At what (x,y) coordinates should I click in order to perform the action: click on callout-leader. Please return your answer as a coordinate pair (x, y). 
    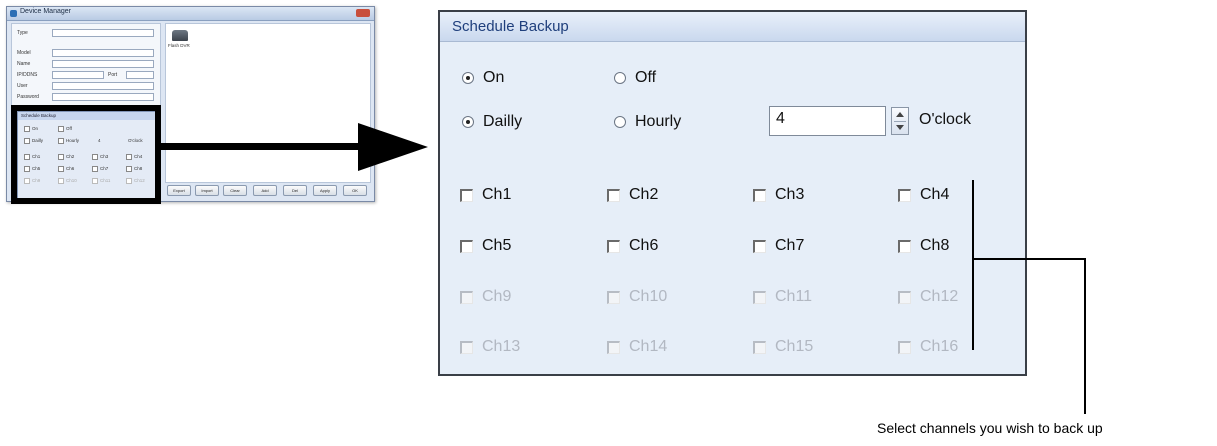
    Looking at the image, I should click on (1085, 336).